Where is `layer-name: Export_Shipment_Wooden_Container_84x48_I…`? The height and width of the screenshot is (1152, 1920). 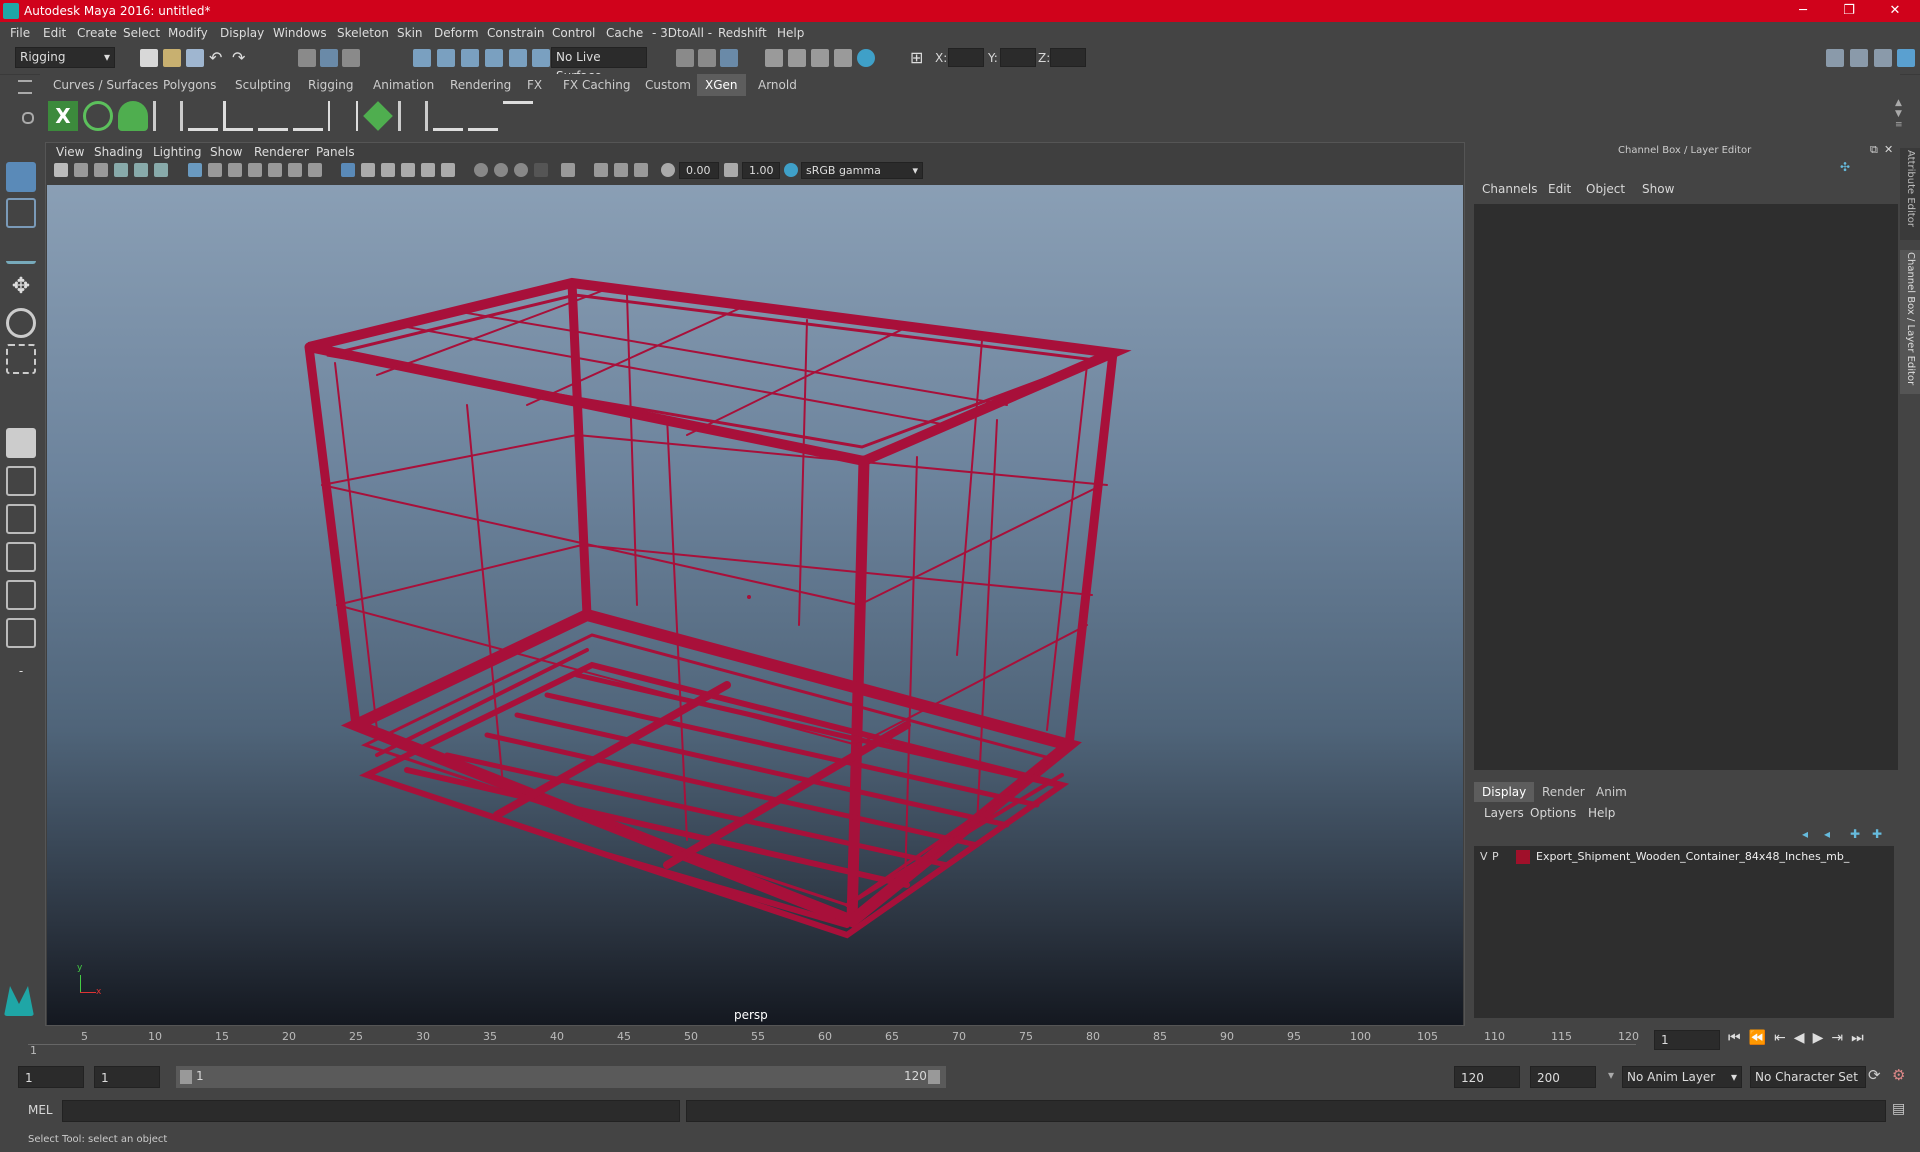 layer-name: Export_Shipment_Wooden_Container_84x48_I… is located at coordinates (1692, 856).